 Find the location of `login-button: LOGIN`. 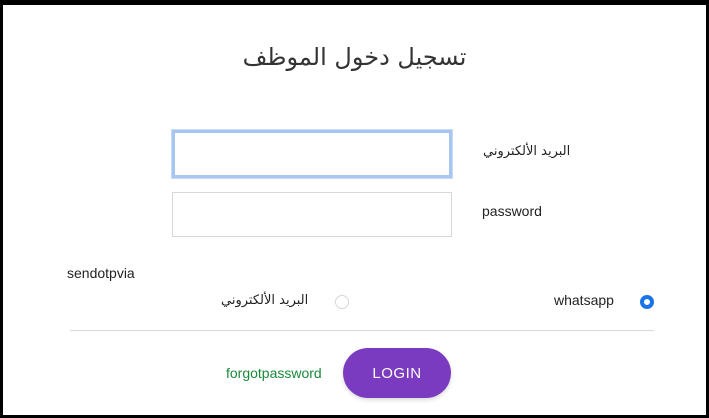

login-button: LOGIN is located at coordinates (397, 373).